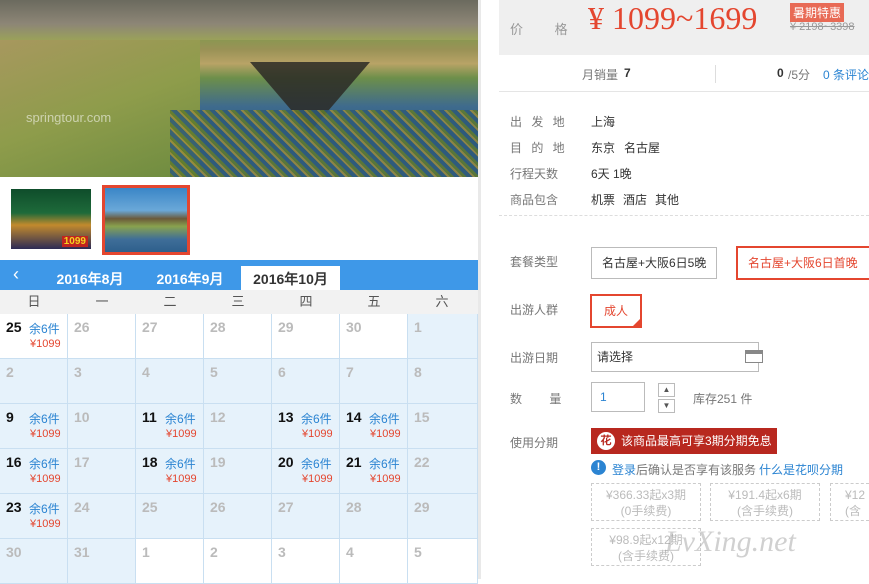 The width and height of the screenshot is (869, 584). What do you see at coordinates (214, 552) in the screenshot?
I see `calendar-day-number: 2` at bounding box center [214, 552].